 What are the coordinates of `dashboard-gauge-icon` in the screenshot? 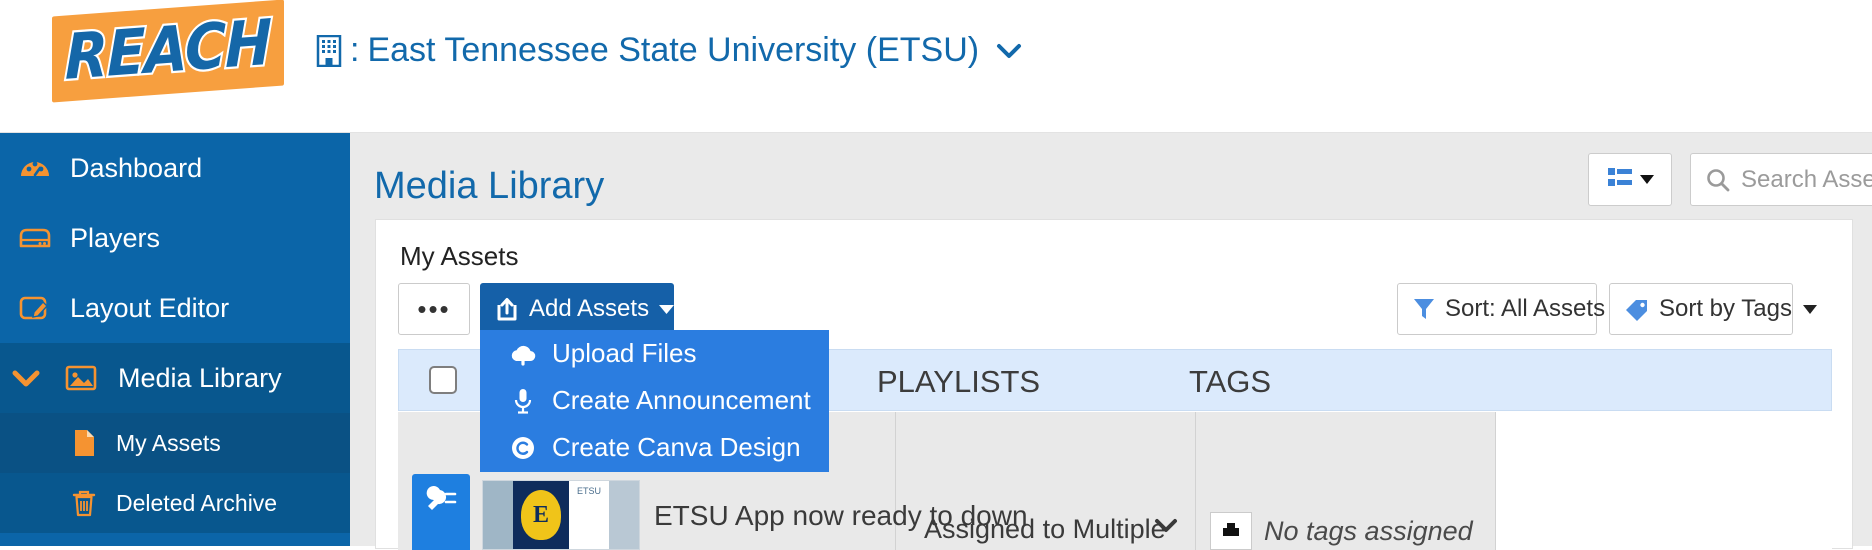 It's located at (35, 168).